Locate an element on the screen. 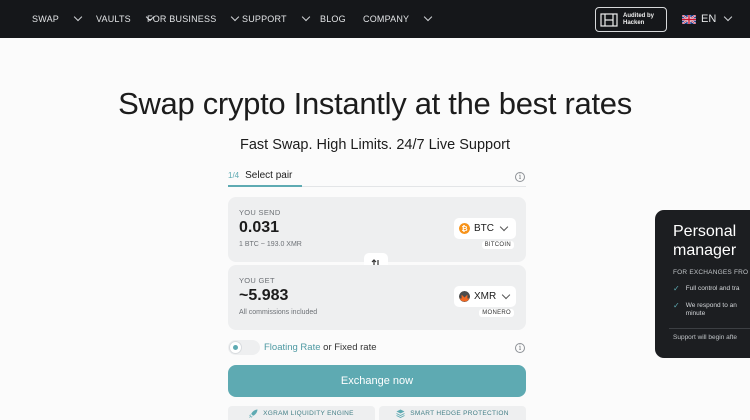 This screenshot has width=750, height=420. page-title: Swap crypto Instantly at the best rates is located at coordinates (375, 103).